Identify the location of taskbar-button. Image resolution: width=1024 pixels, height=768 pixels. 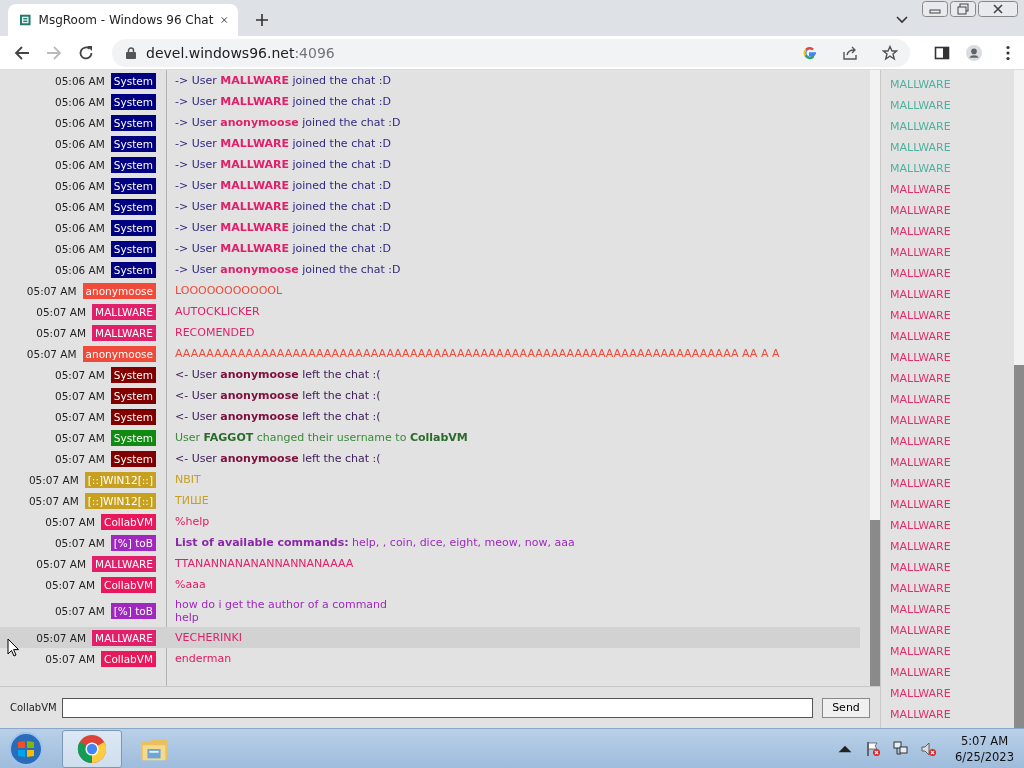
(92, 748).